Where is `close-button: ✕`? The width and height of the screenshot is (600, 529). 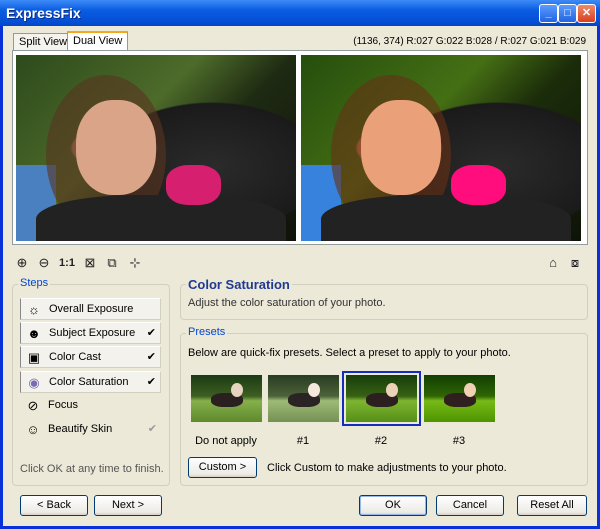 close-button: ✕ is located at coordinates (586, 13).